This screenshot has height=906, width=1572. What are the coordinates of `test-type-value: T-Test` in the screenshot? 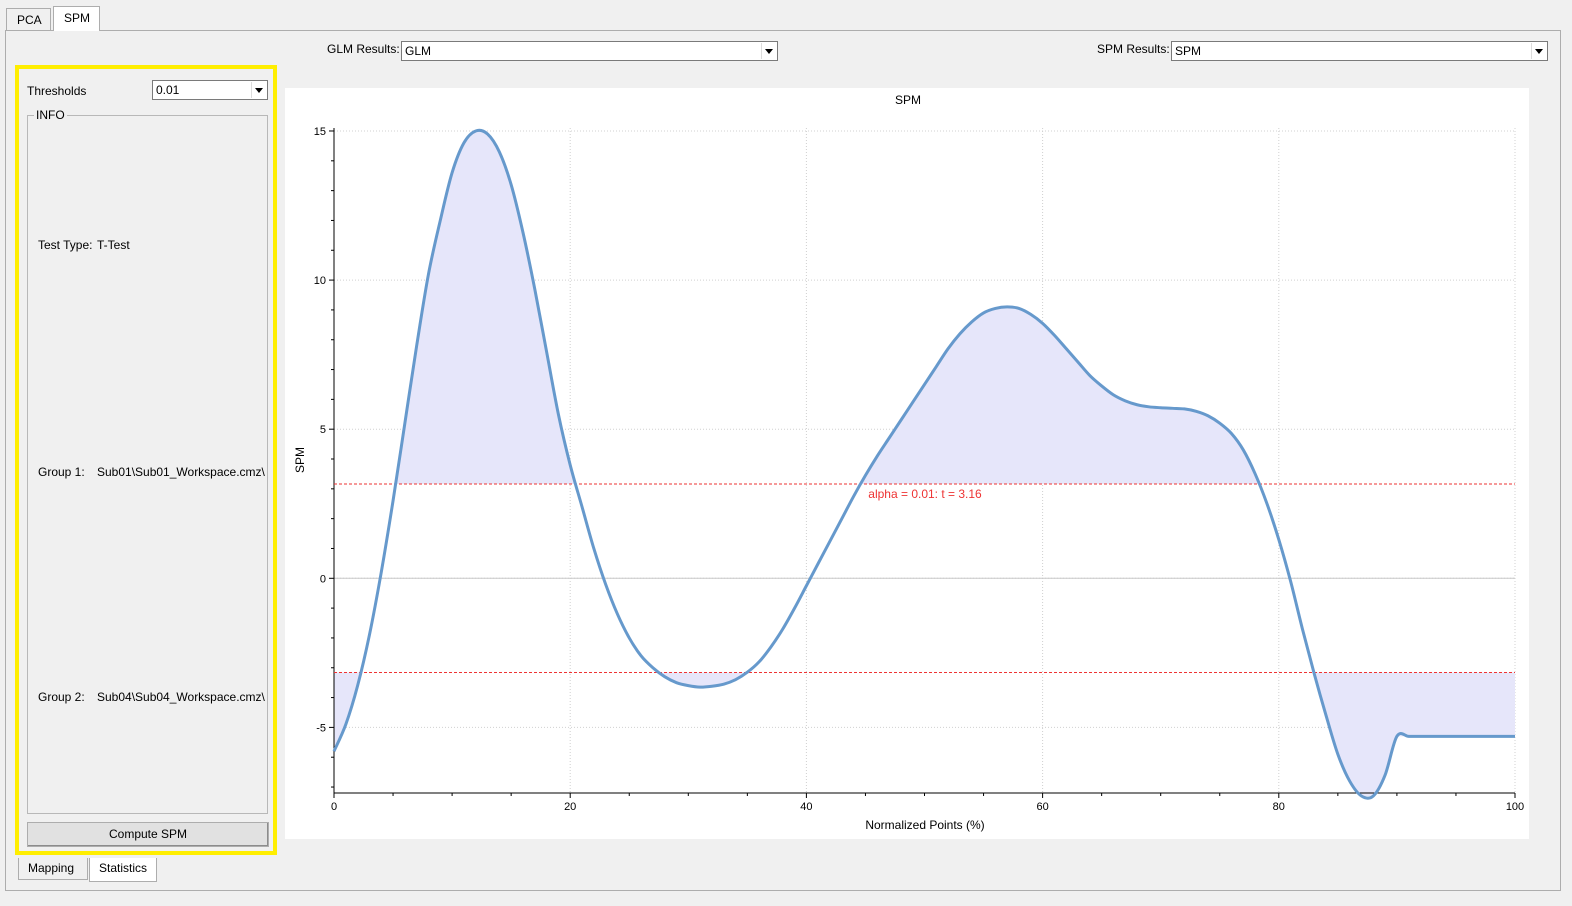 It's located at (113, 245).